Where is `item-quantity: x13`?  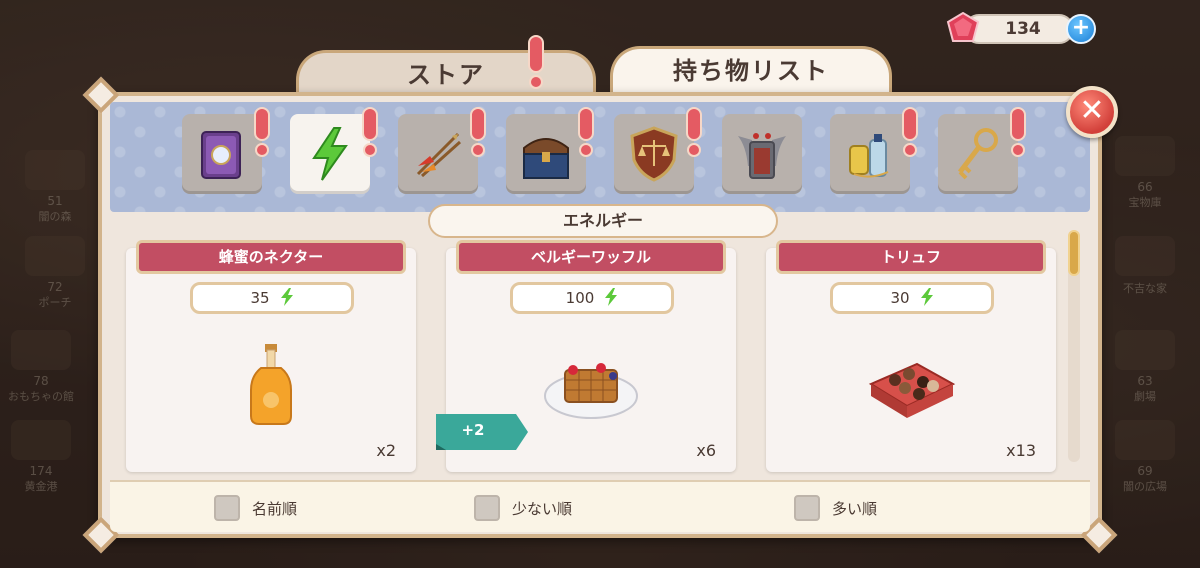 item-quantity: x13 is located at coordinates (1021, 450).